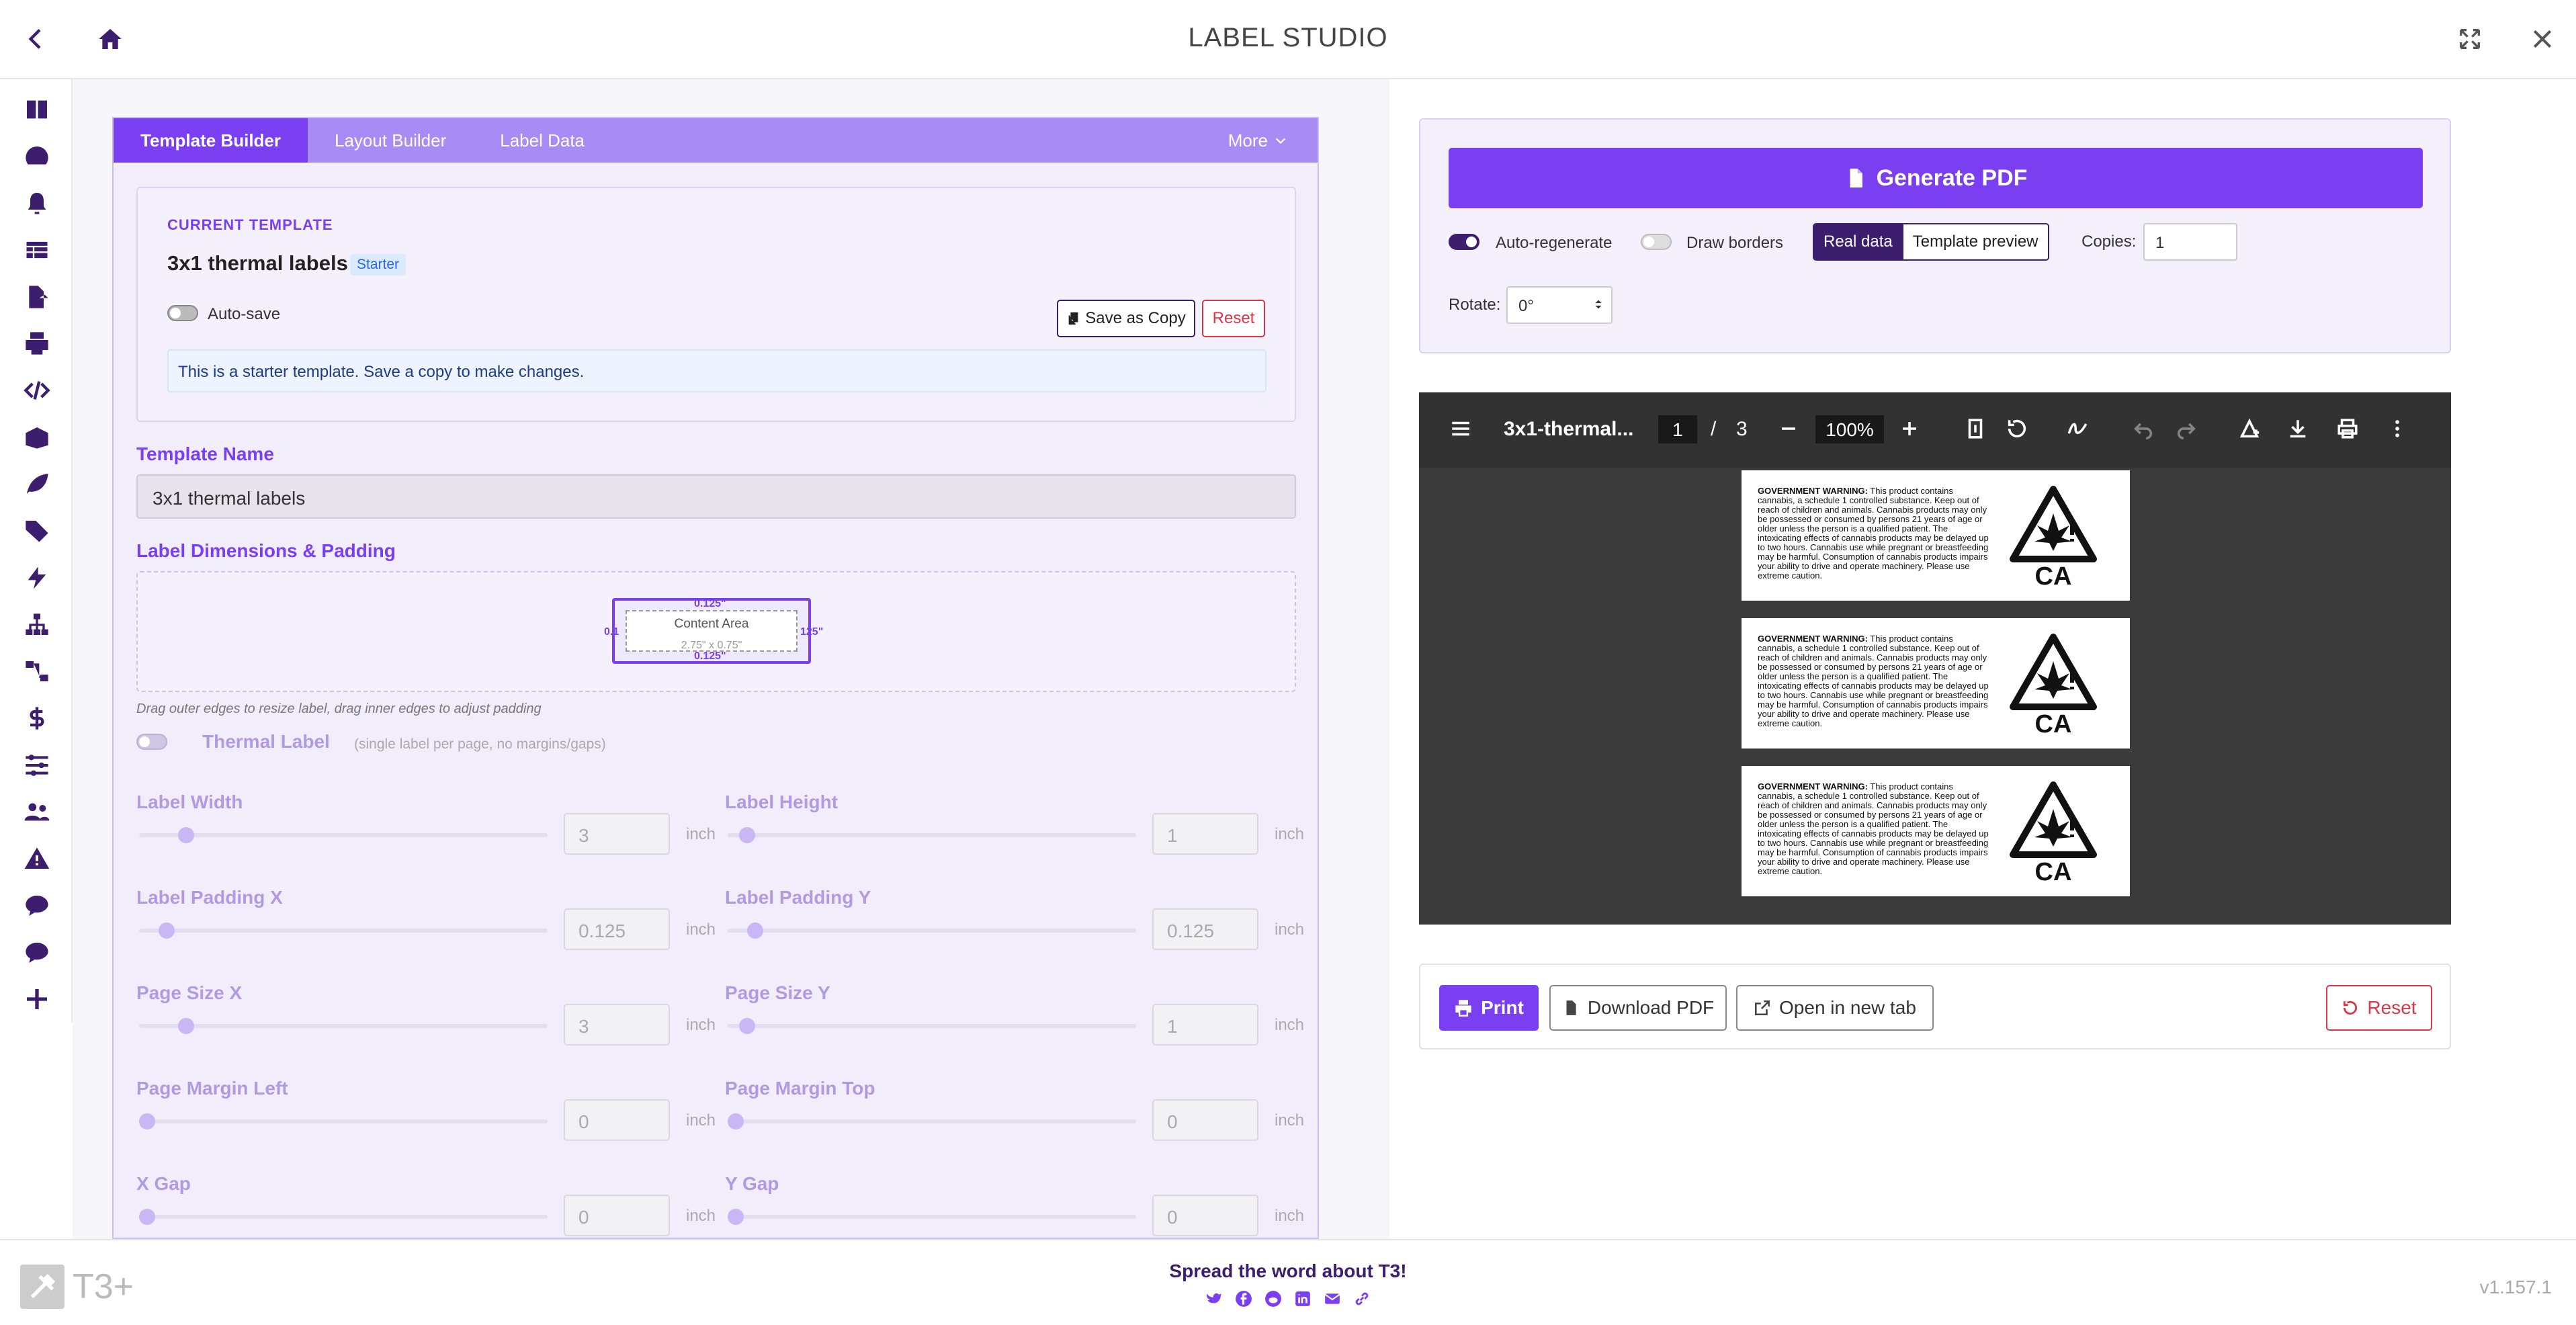  Describe the element at coordinates (37, 203) in the screenshot. I see `bell-icon` at that location.